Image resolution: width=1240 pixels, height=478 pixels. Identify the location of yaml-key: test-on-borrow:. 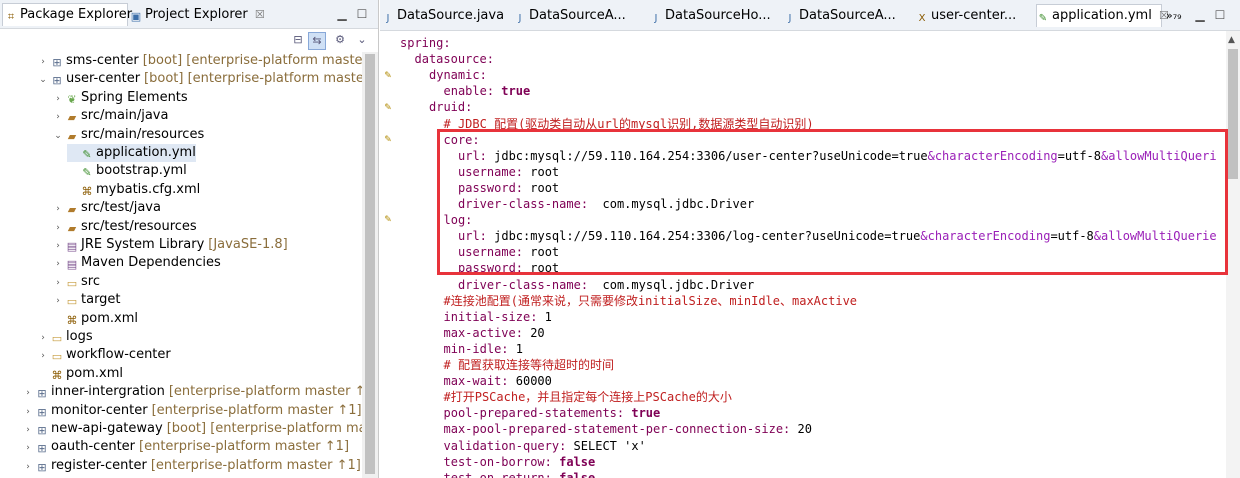
(501, 461).